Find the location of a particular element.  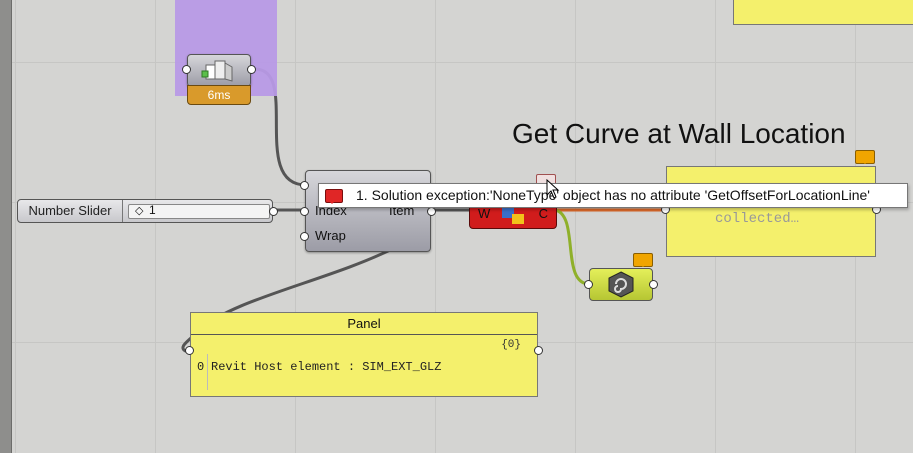

panel-row: 0 Revit Host element : SIM_EXT_GLZ is located at coordinates (364, 372).